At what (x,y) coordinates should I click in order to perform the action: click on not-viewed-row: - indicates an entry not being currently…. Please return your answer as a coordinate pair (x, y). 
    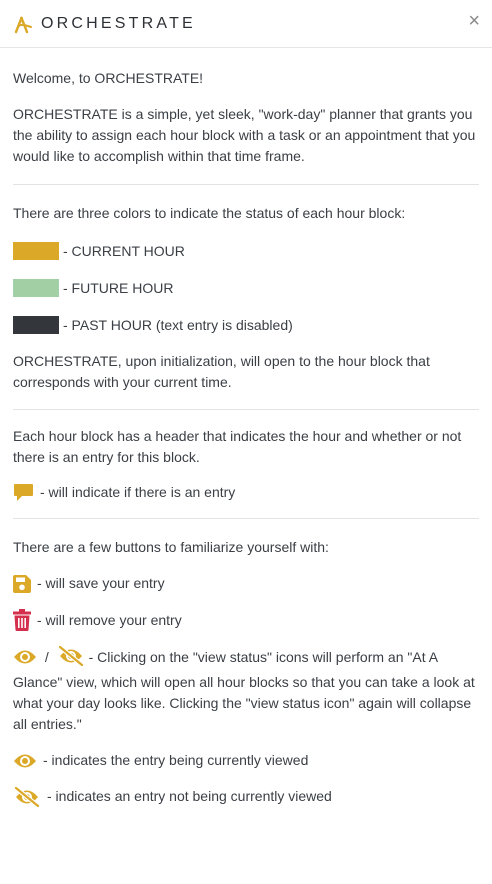
    Looking at the image, I should click on (246, 796).